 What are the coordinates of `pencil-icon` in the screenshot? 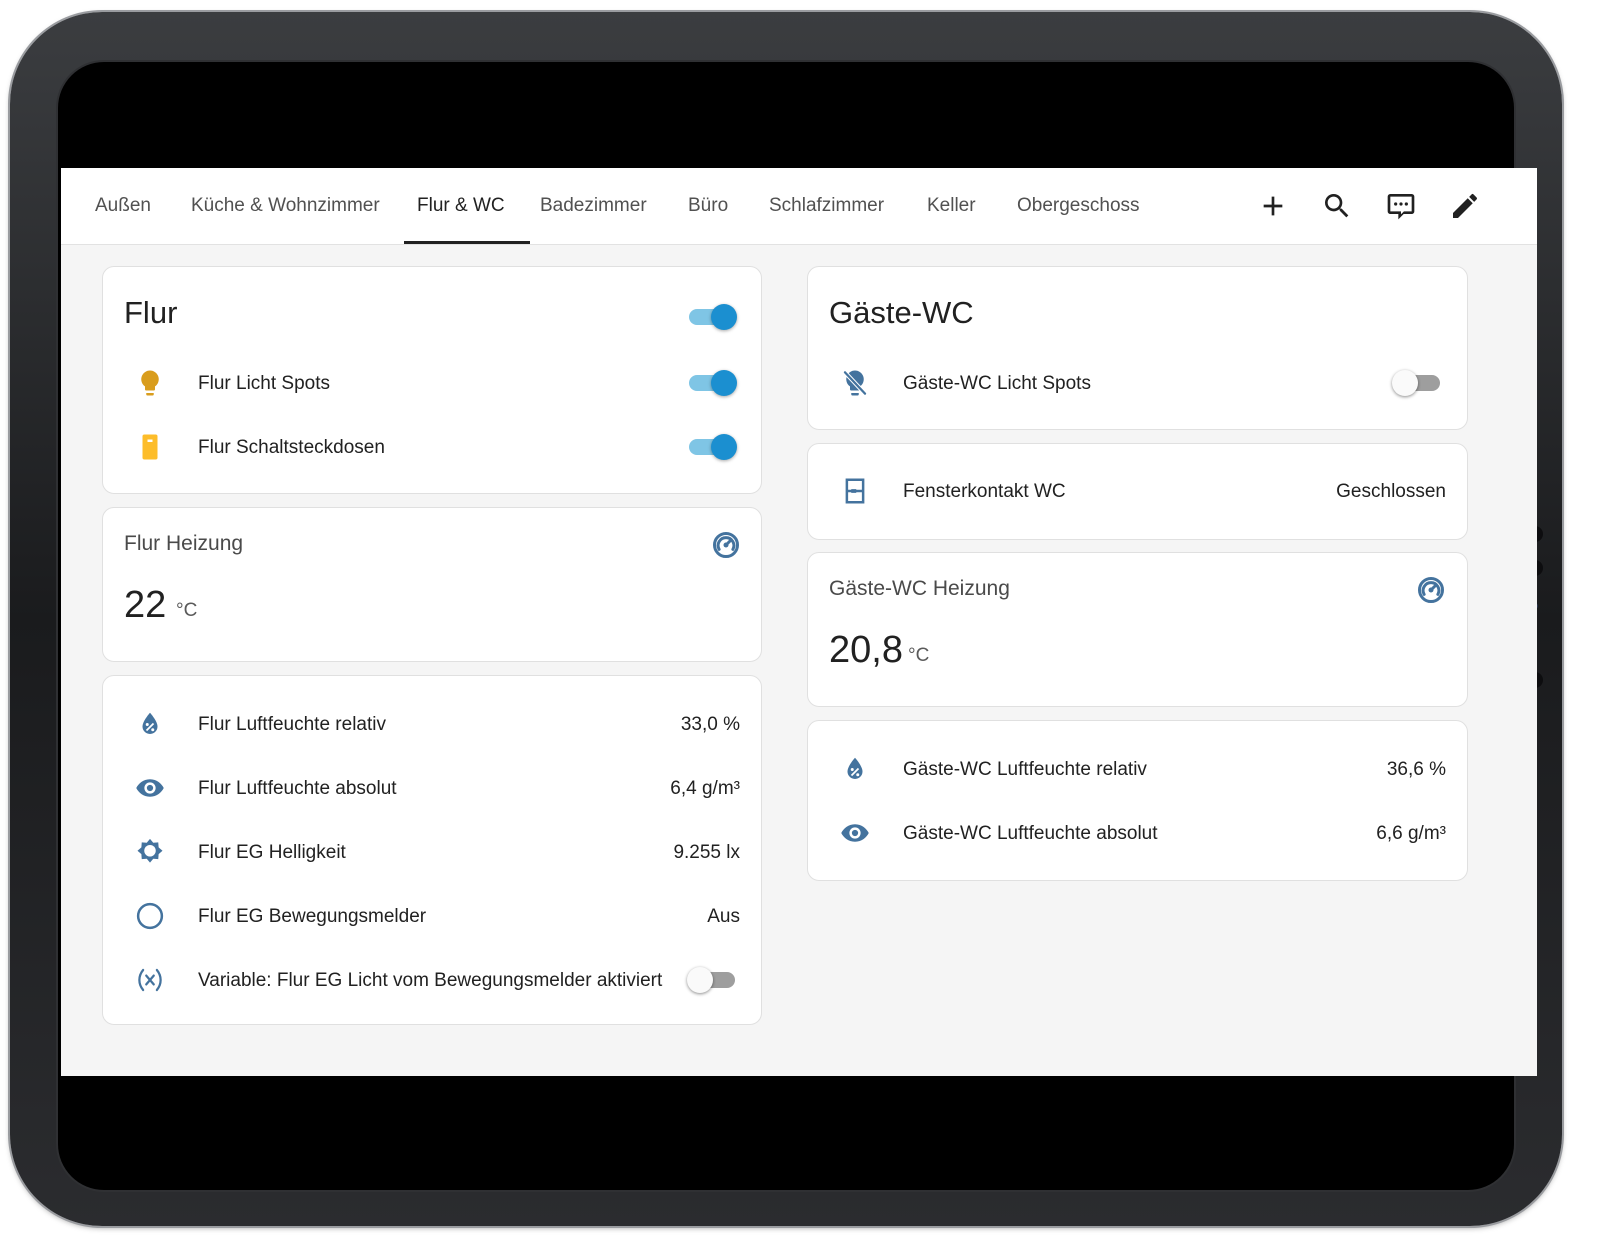 It's located at (1465, 206).